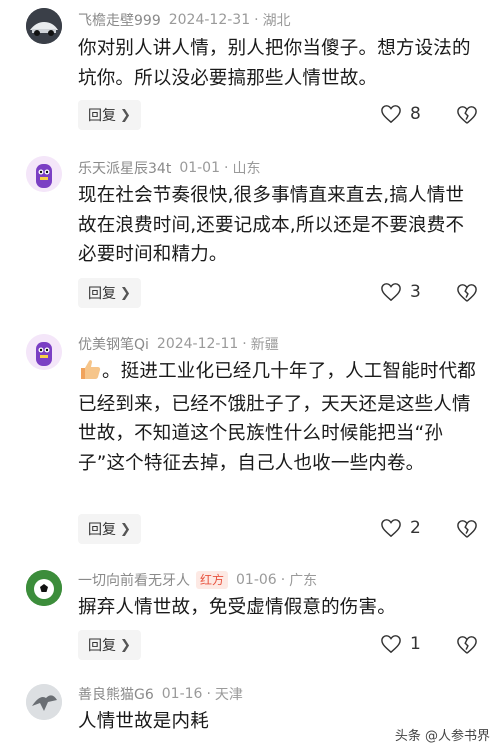  I want to click on comment-meta: 乐天派星辰34t 01-01 · 山东, so click(169, 168).